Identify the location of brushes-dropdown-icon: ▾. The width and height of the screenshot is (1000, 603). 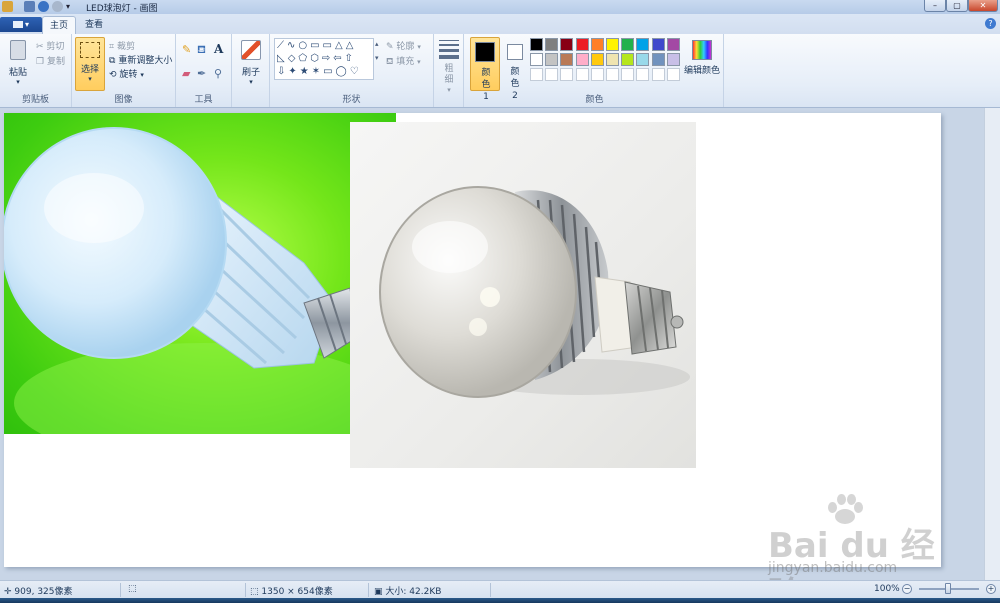
(251, 82).